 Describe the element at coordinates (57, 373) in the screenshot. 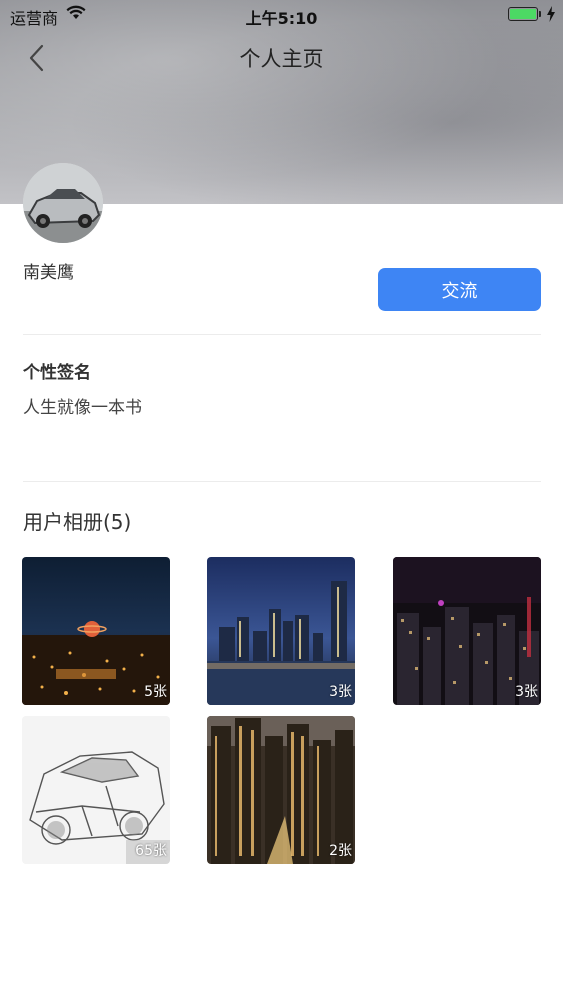

I see `signature-heading: 个性签名` at that location.